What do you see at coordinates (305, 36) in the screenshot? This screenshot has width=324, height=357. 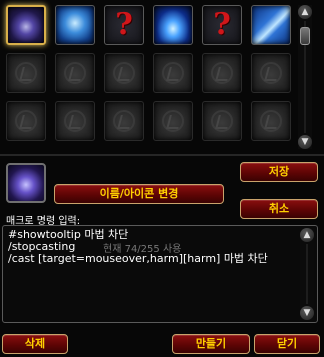 I see `scroll-thumb` at bounding box center [305, 36].